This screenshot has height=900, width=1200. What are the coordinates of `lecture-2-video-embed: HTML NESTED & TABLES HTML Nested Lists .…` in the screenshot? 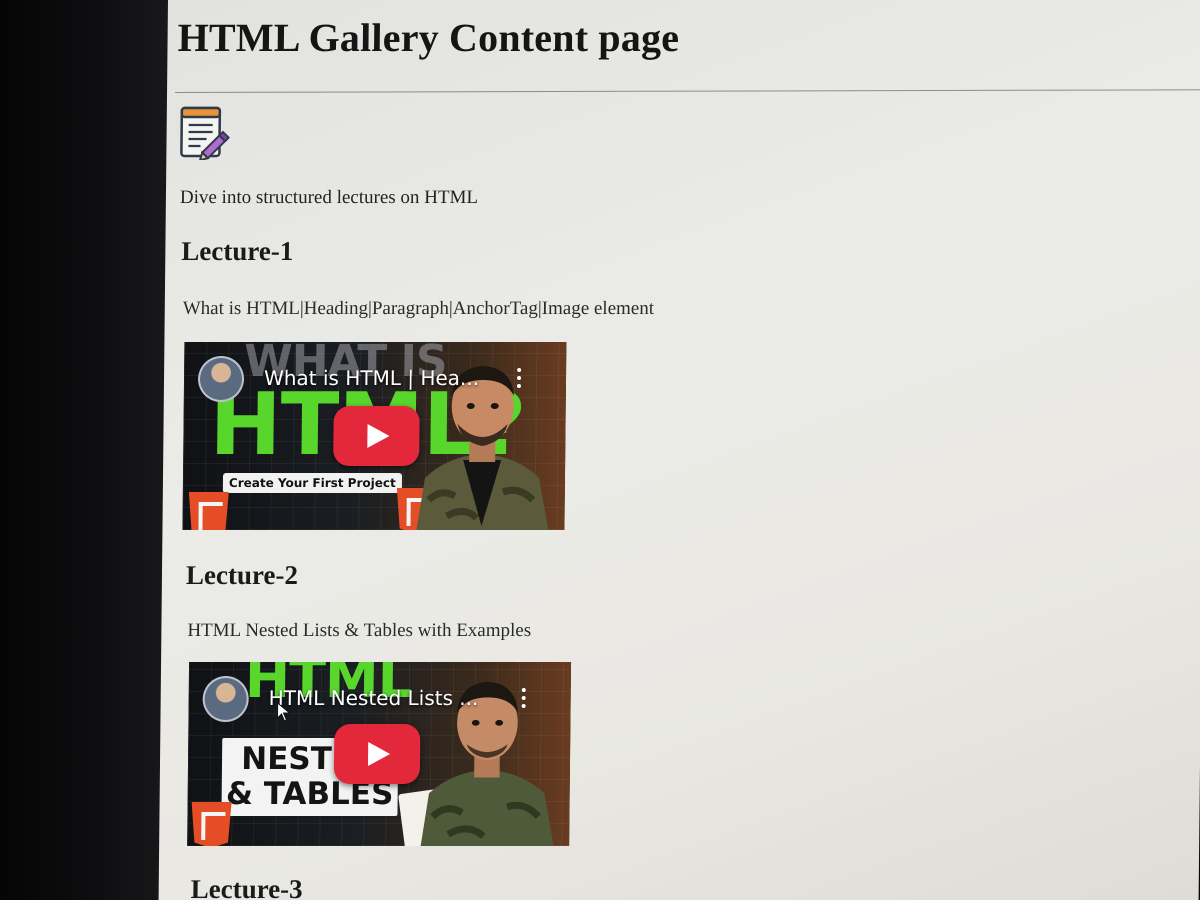 It's located at (379, 754).